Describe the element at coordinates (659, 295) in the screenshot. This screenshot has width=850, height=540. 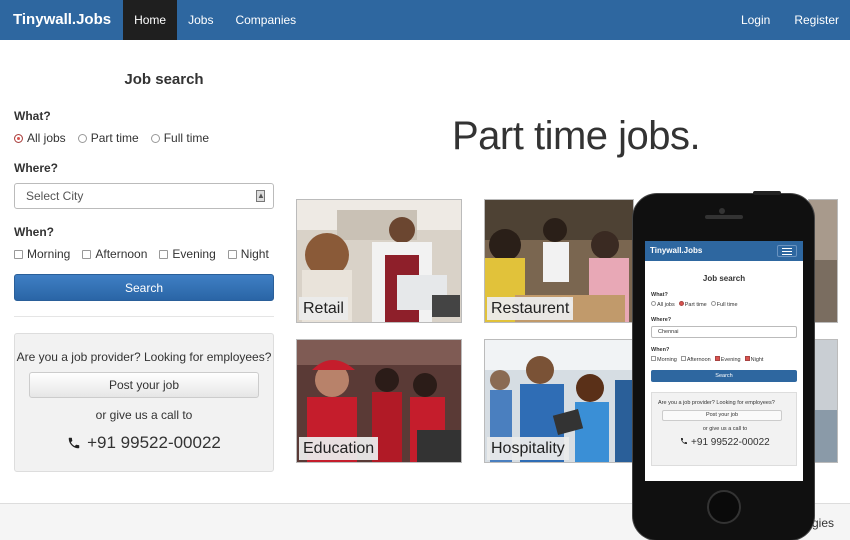
I see `mobile-what-label: What?` at that location.